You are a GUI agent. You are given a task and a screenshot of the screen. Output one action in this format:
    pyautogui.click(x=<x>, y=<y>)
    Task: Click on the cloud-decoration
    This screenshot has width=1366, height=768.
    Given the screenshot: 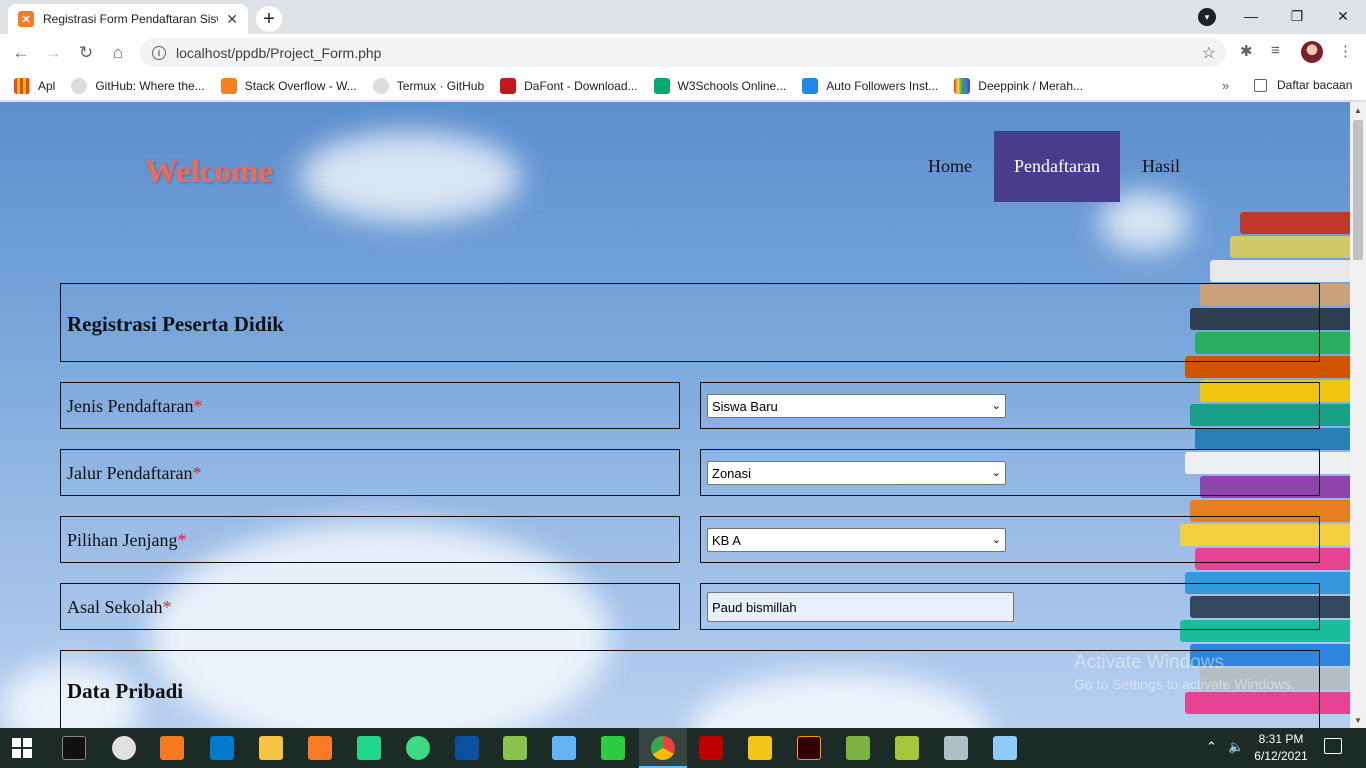 What is the action you would take?
    pyautogui.click(x=410, y=177)
    